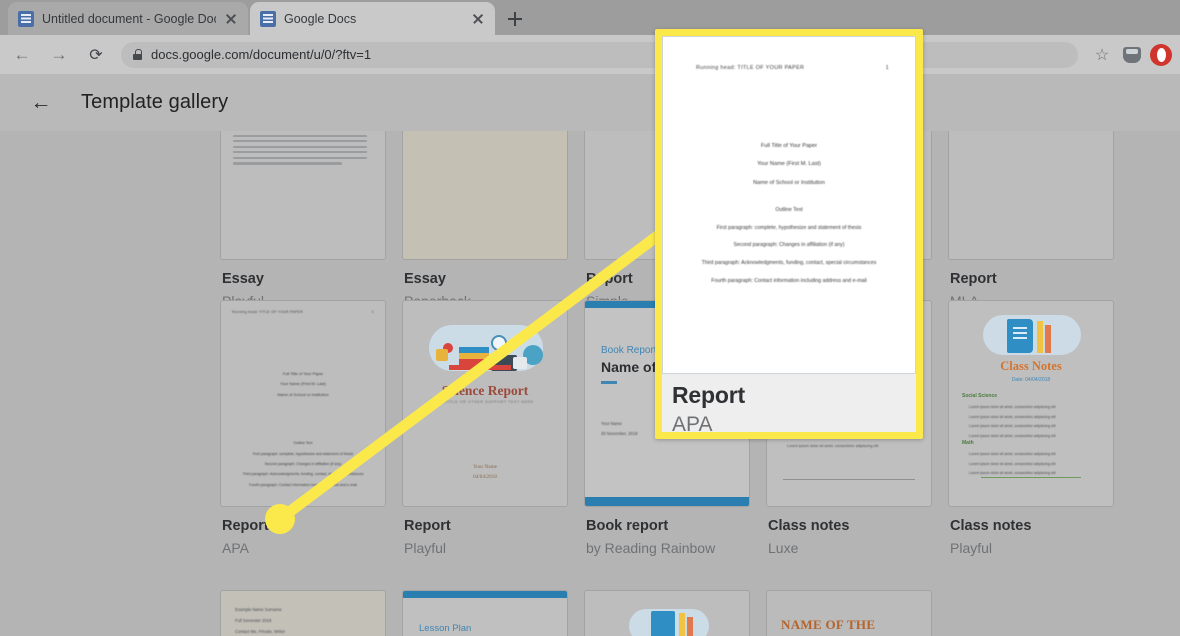  What do you see at coordinates (485, 476) in the screenshot?
I see `science-report-date: 04/04/2018` at bounding box center [485, 476].